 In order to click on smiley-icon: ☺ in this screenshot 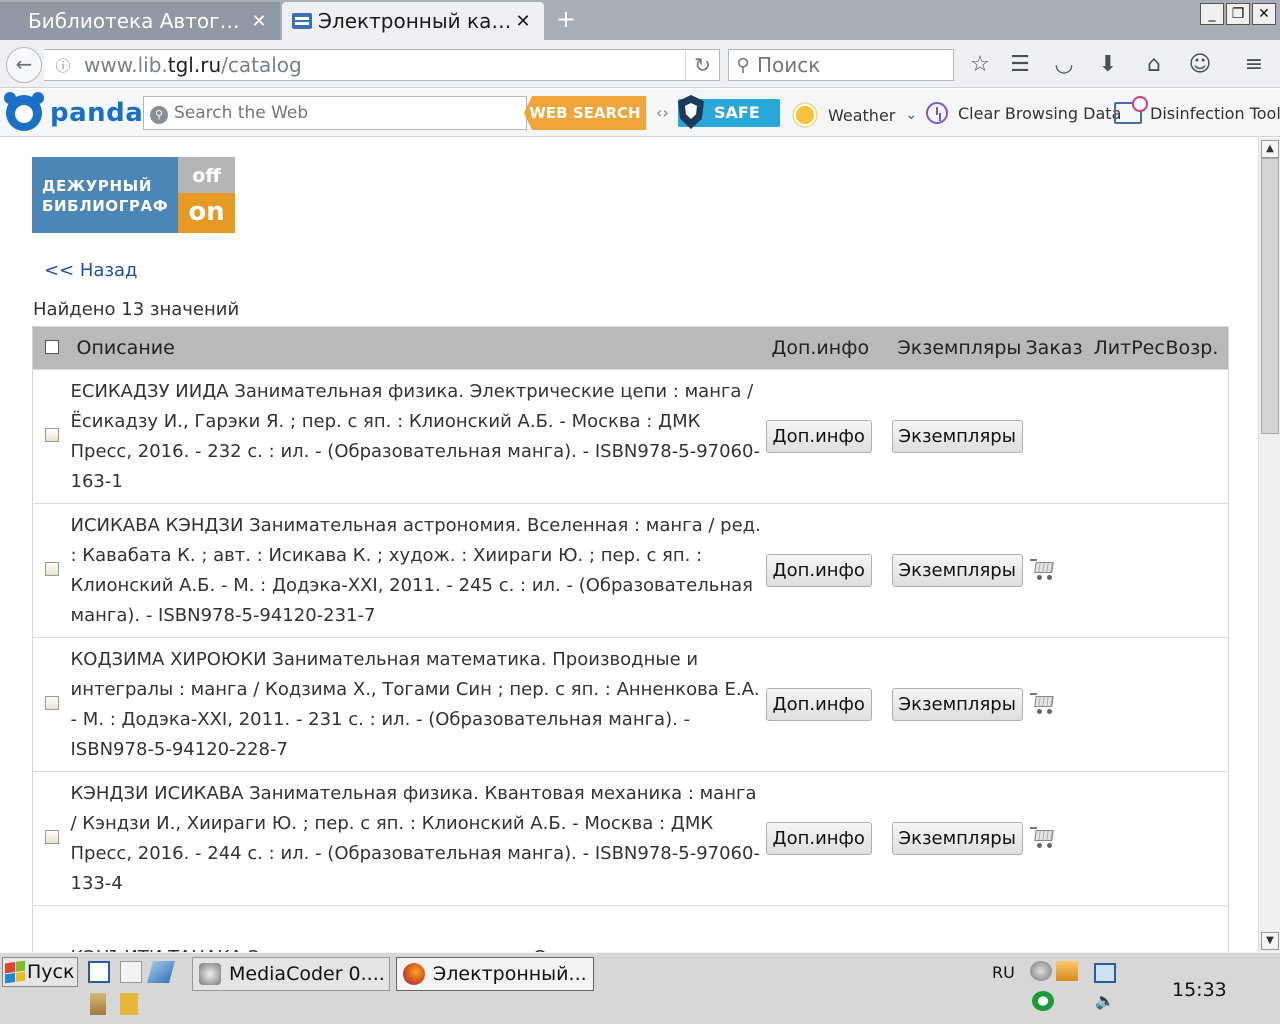, I will do `click(1200, 65)`.